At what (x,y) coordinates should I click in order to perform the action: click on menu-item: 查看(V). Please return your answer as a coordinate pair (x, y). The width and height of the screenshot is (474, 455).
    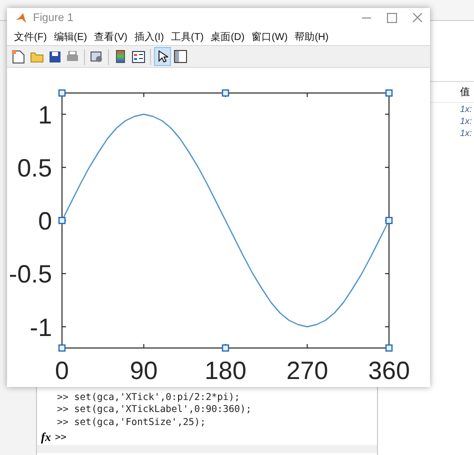
    Looking at the image, I should click on (110, 37).